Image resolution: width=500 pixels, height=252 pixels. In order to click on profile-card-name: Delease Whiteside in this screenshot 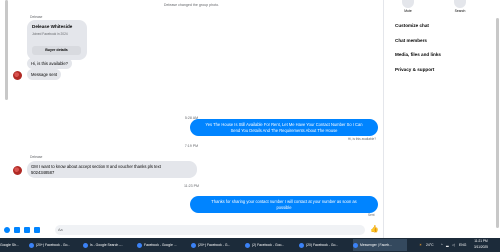, I will do `click(52, 26)`.